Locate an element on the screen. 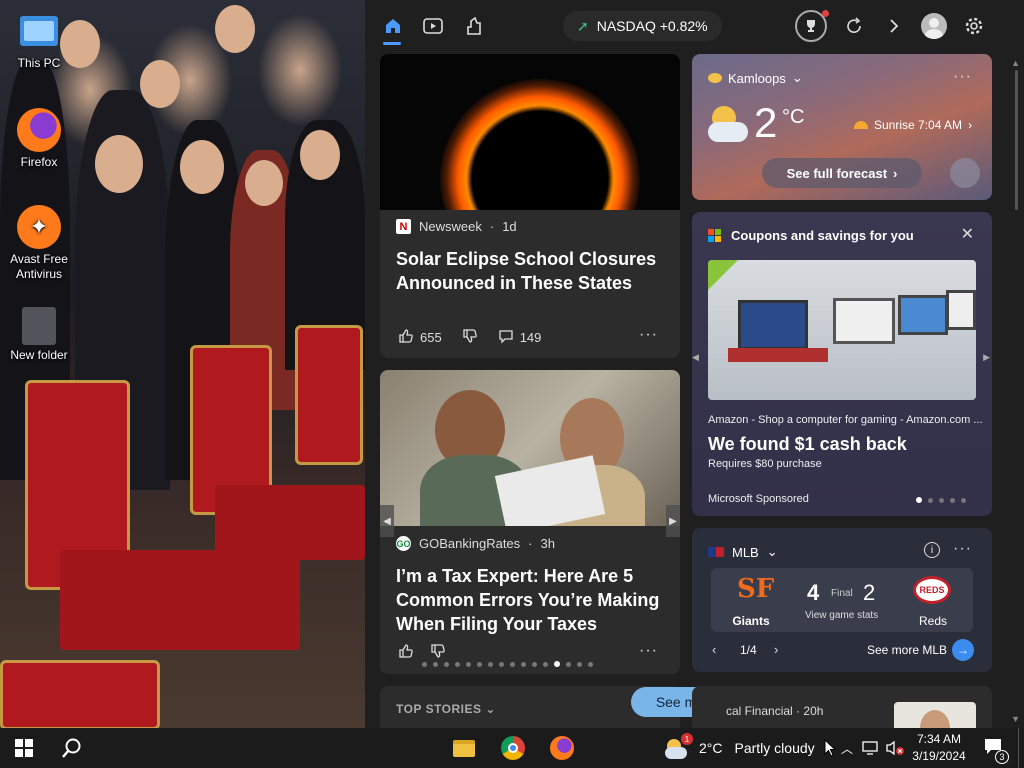 This screenshot has width=1024, height=768. thumbs-down-icon is located at coordinates (470, 337).